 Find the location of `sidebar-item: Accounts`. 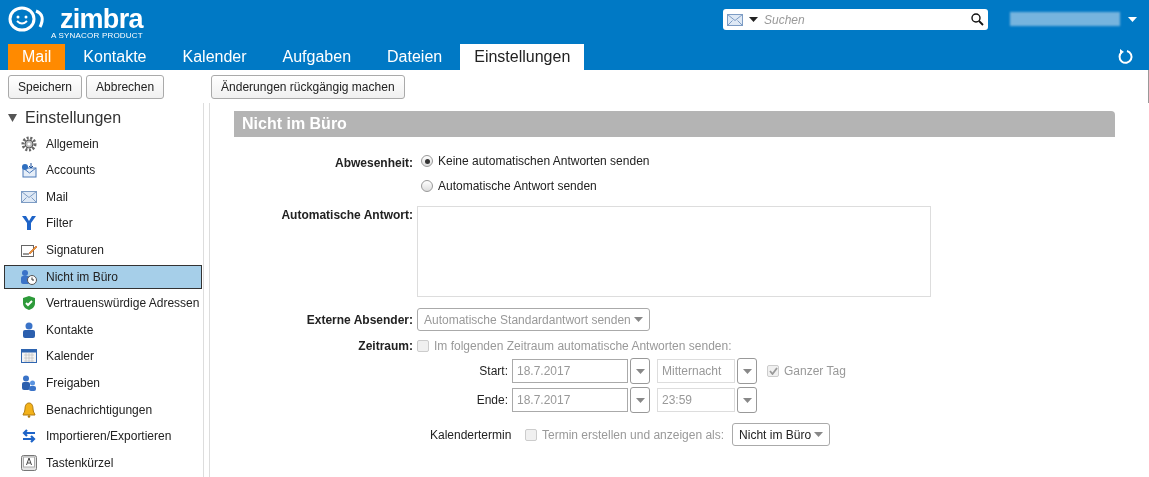

sidebar-item: Accounts is located at coordinates (103, 170).